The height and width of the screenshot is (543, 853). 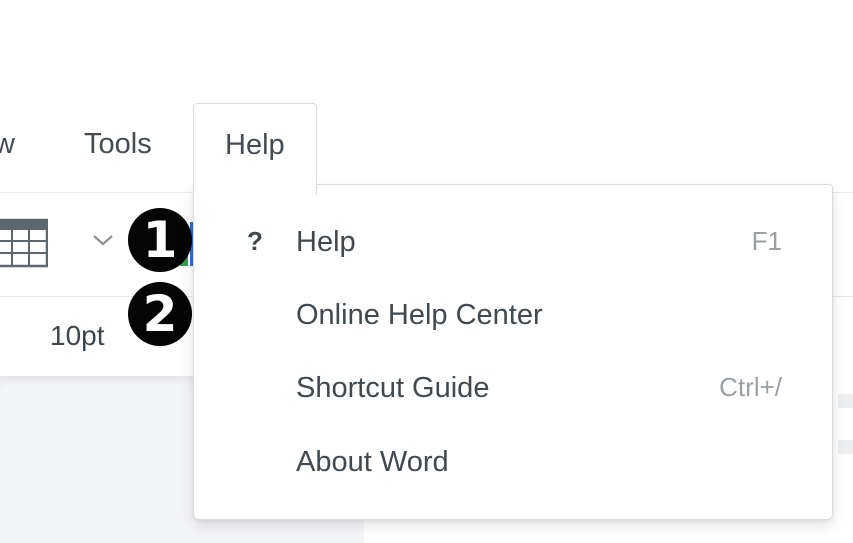 What do you see at coordinates (513, 462) in the screenshot?
I see `menu-item-about-word: About Word` at bounding box center [513, 462].